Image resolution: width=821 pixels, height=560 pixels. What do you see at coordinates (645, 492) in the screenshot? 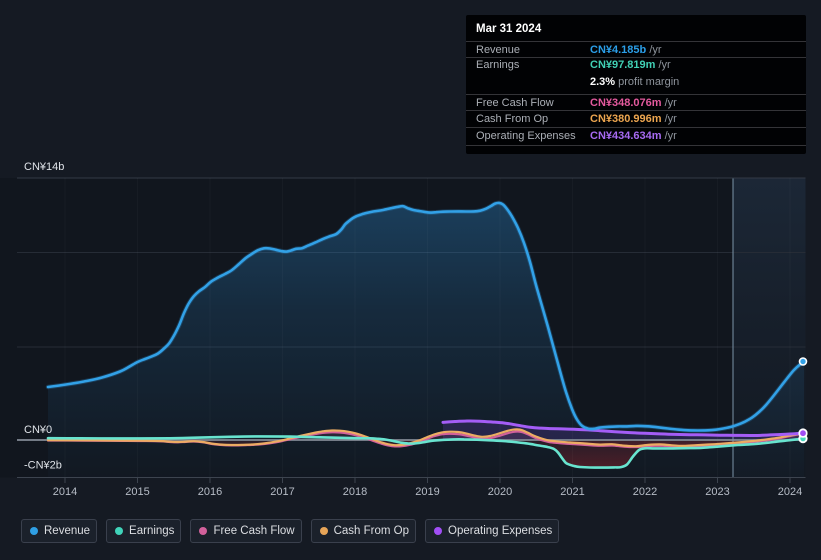
I see `svg-text: 2022` at bounding box center [645, 492].